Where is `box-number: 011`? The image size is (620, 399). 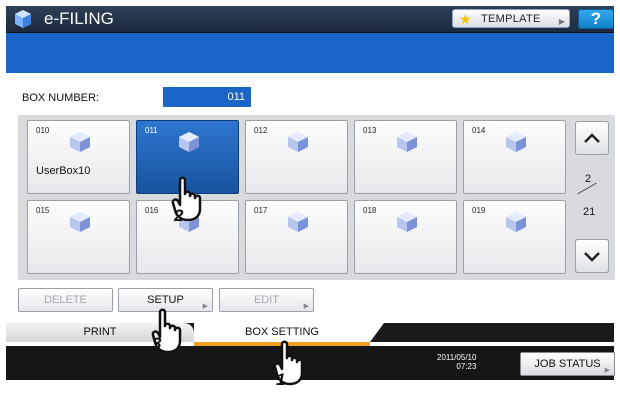 box-number: 011 is located at coordinates (151, 130).